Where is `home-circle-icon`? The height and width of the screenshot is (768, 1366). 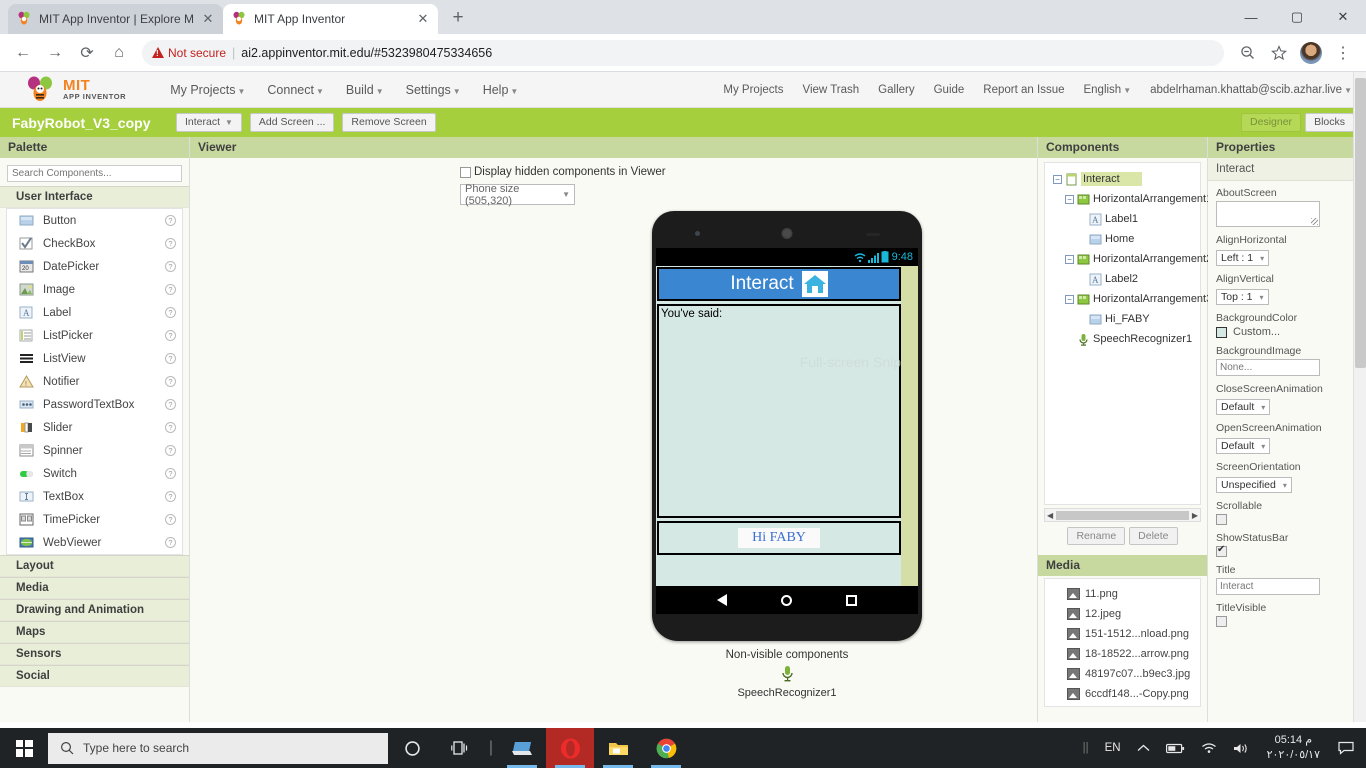
home-circle-icon is located at coordinates (786, 600).